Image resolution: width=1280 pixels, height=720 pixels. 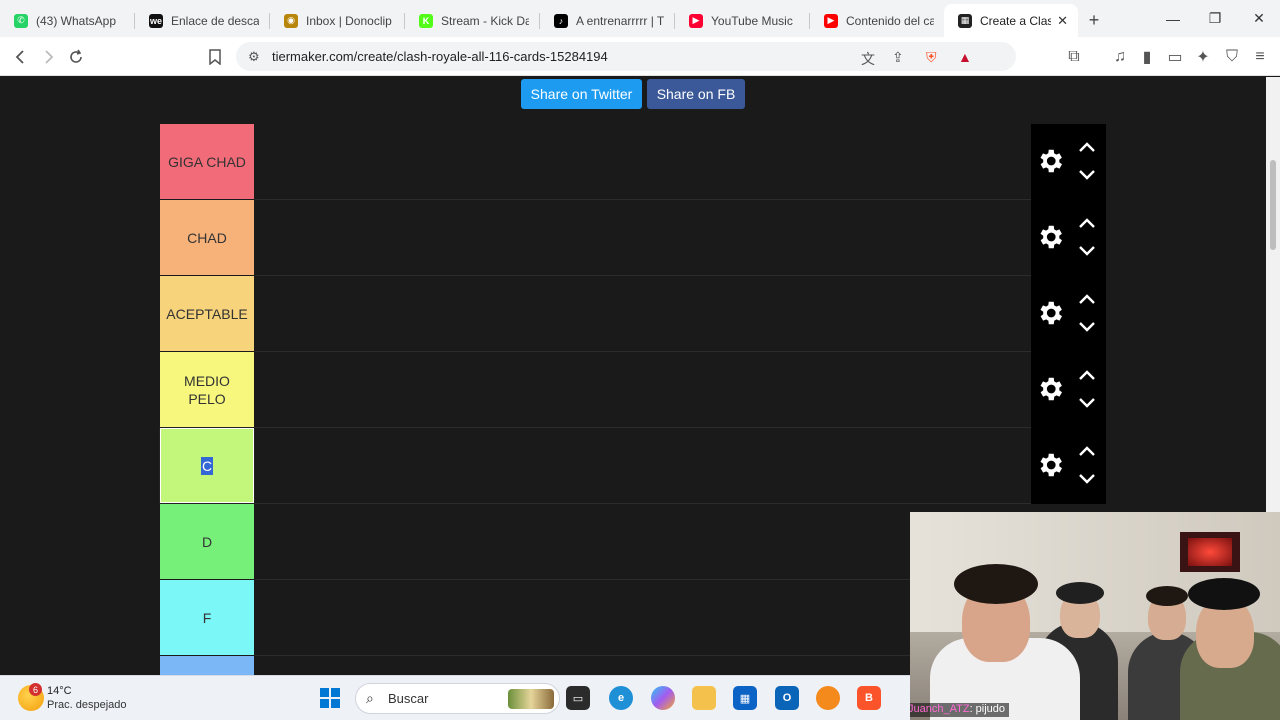 What do you see at coordinates (704, 698) in the screenshot?
I see `file-explorer-icon` at bounding box center [704, 698].